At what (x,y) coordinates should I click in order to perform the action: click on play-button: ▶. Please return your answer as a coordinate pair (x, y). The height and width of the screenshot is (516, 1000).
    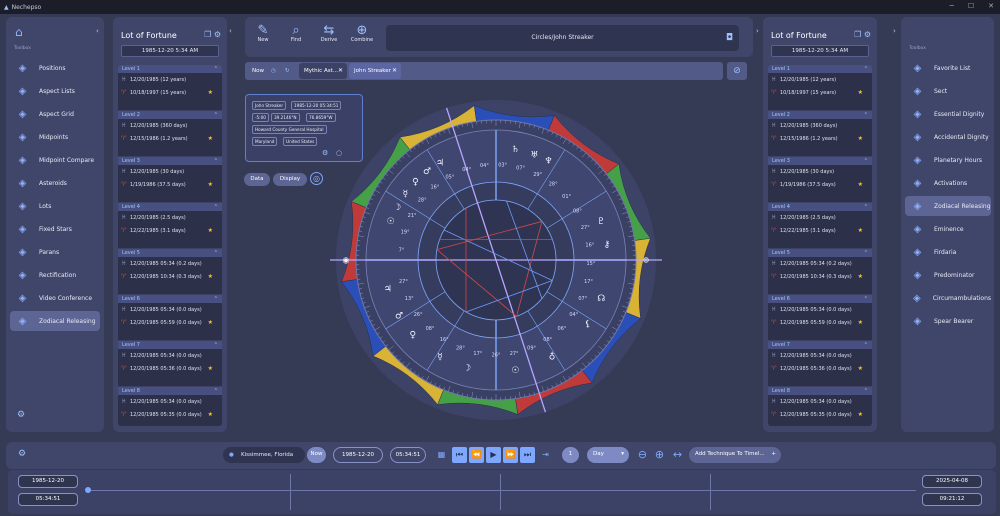
    Looking at the image, I should click on (493, 455).